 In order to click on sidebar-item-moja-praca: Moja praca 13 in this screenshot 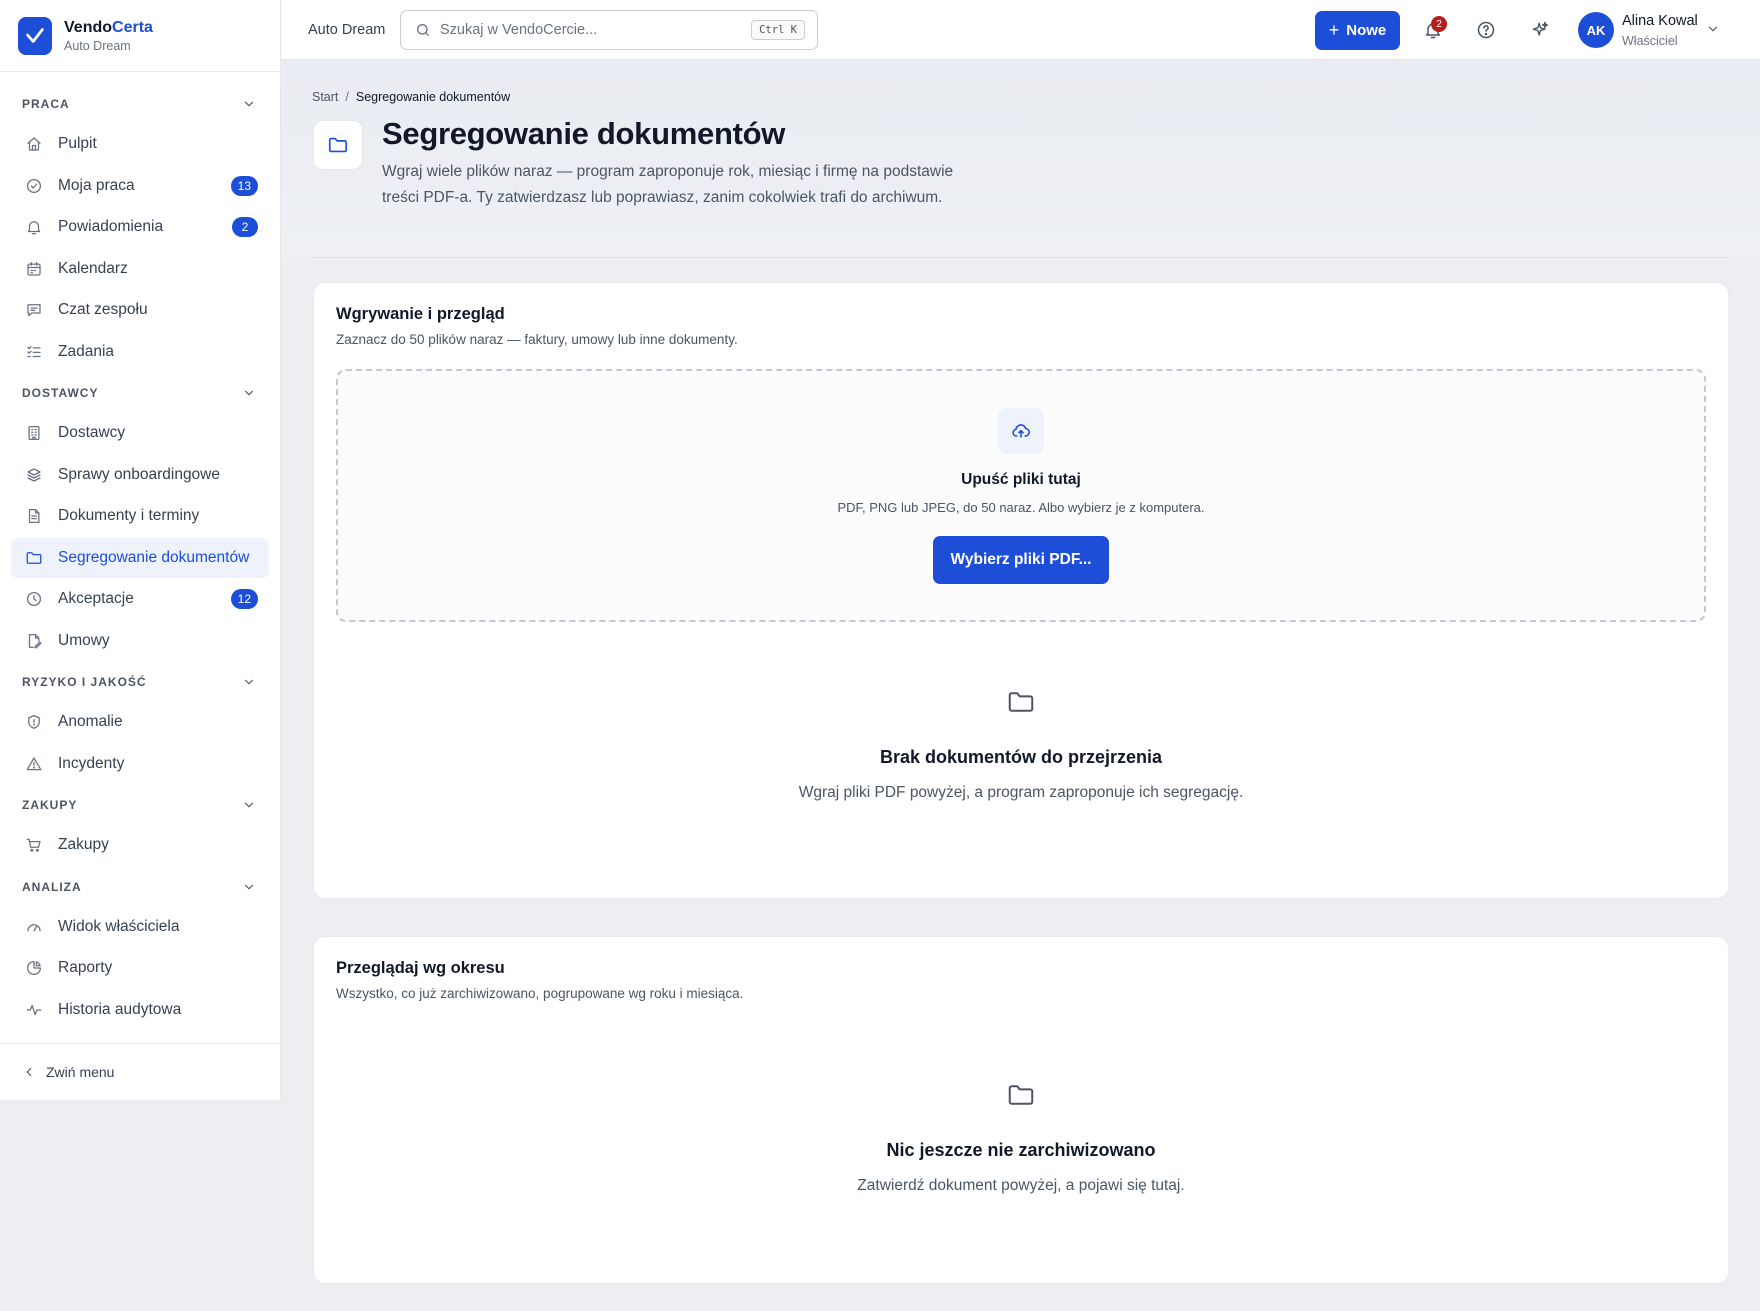, I will do `click(140, 186)`.